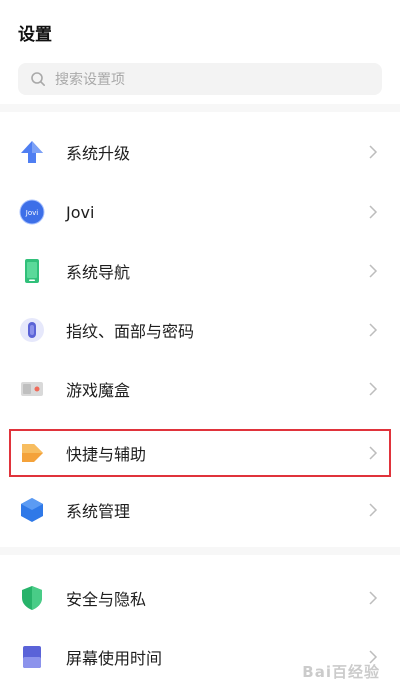  What do you see at coordinates (200, 389) in the screenshot?
I see `settings-item-game-box: 游戏魔盒` at bounding box center [200, 389].